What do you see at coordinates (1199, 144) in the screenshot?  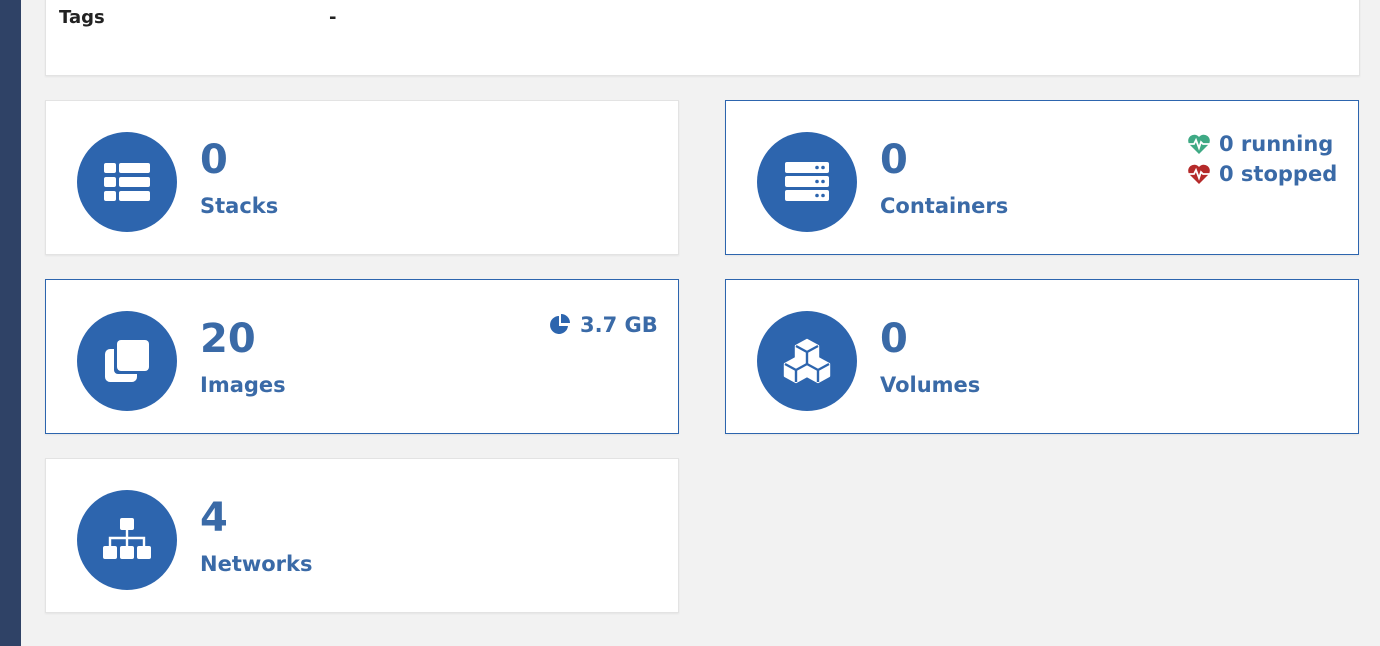 I see `heartbeat-running-icon` at bounding box center [1199, 144].